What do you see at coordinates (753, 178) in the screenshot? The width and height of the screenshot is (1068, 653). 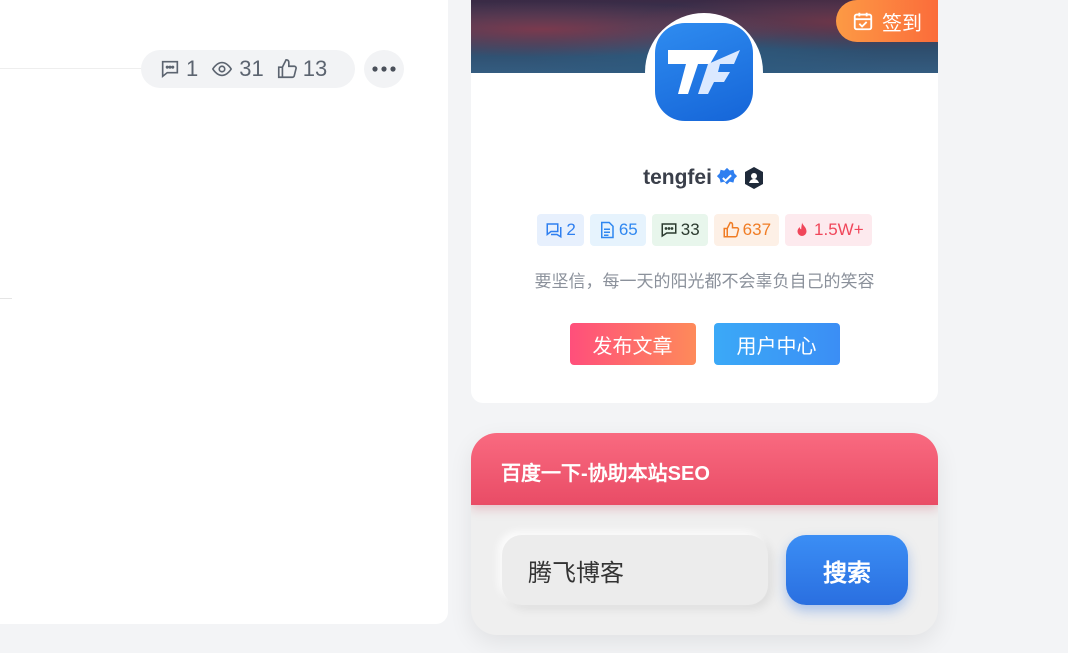 I see `user-shield-icon` at bounding box center [753, 178].